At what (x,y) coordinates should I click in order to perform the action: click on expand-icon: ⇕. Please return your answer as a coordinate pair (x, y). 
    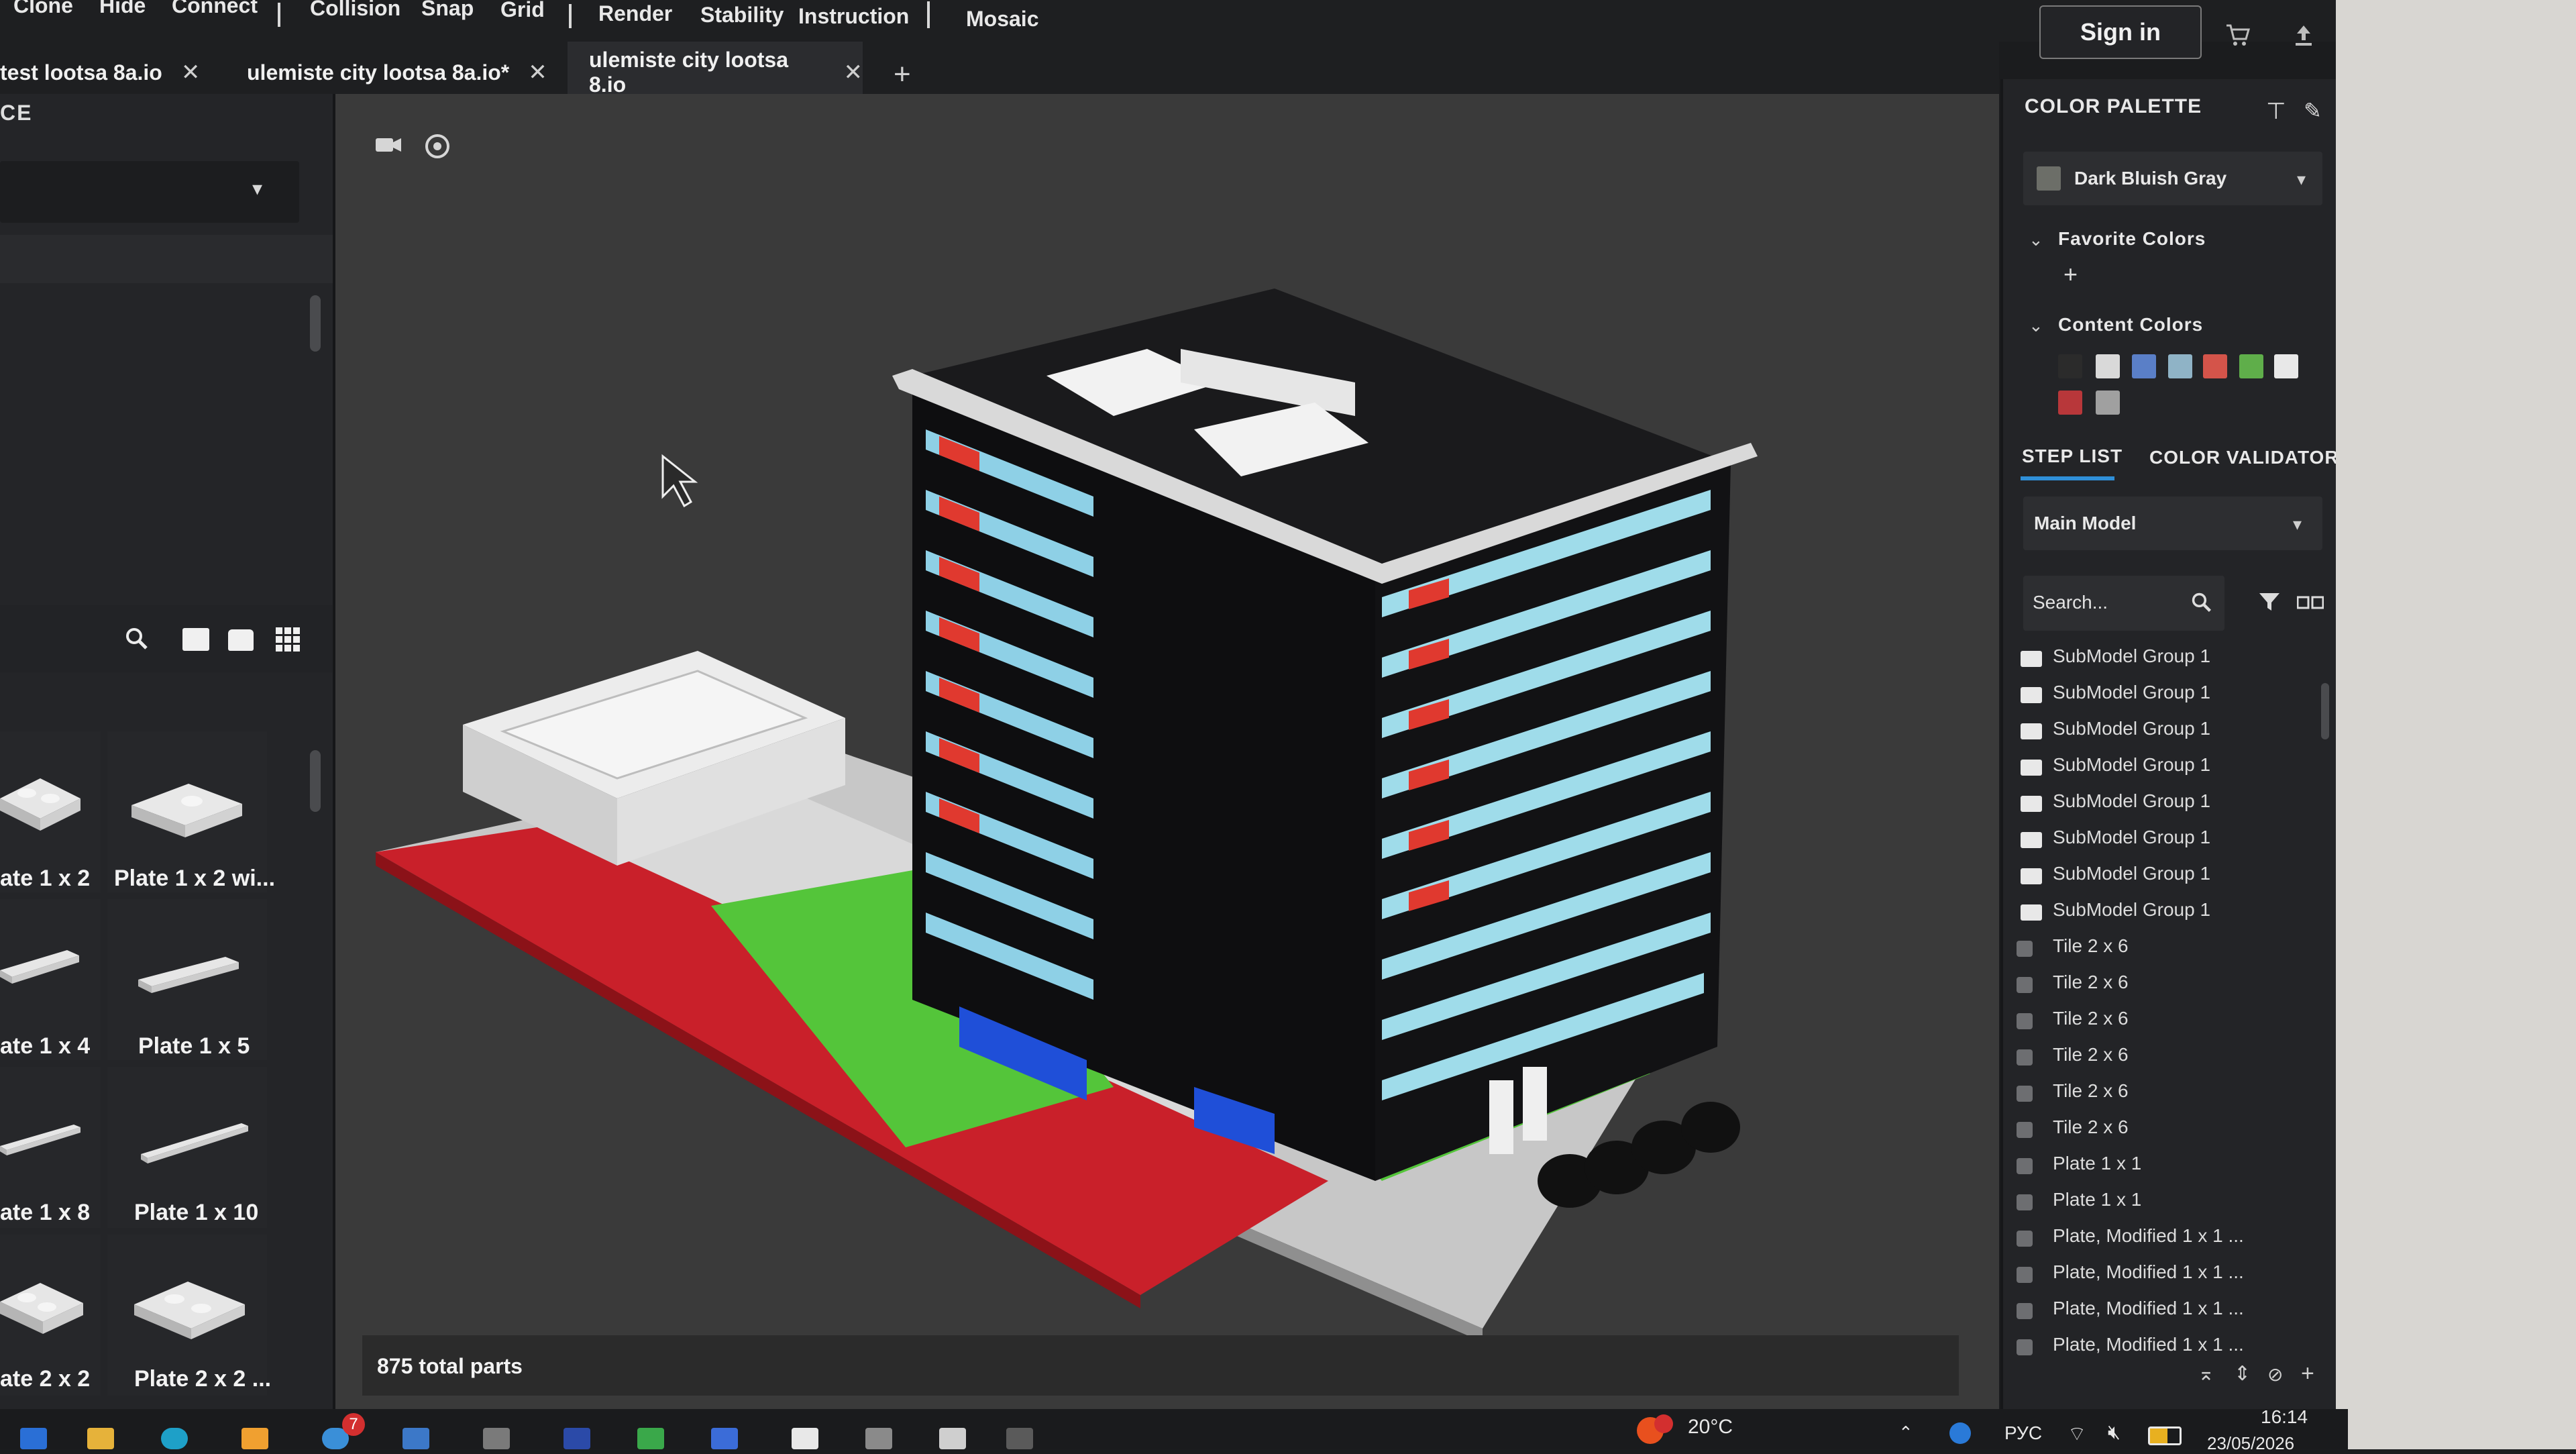
    Looking at the image, I should click on (2242, 1374).